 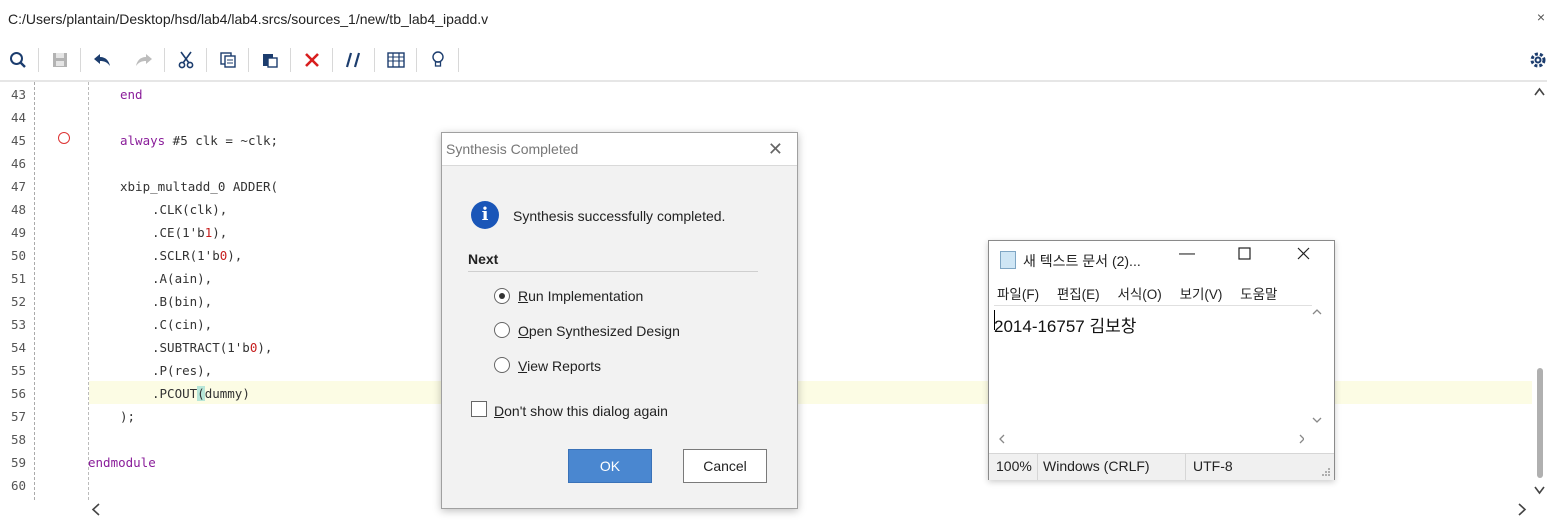 What do you see at coordinates (1149, 439) in the screenshot?
I see `notepad-horizontal-scrollbar` at bounding box center [1149, 439].